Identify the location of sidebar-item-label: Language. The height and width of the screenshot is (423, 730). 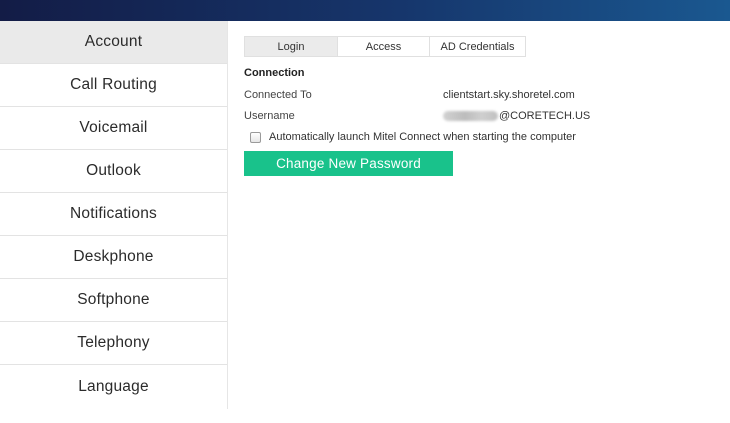
(113, 386).